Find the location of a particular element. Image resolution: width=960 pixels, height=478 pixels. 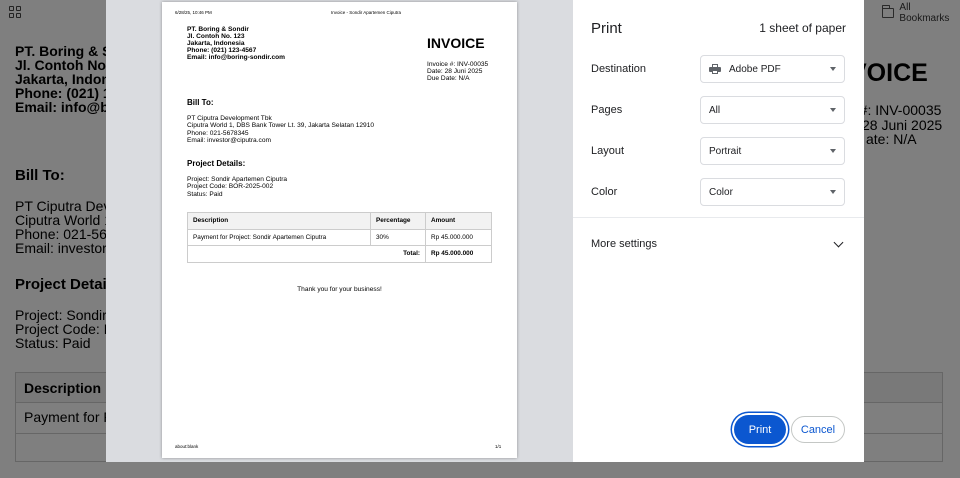

project-line: Project Code: BOR-2025-002 is located at coordinates (230, 187).